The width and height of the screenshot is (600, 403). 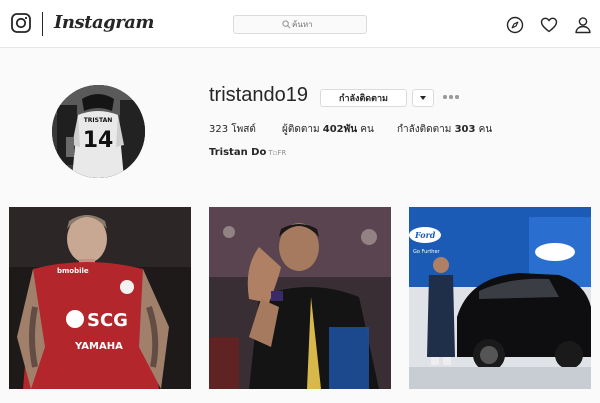 What do you see at coordinates (21, 23) in the screenshot?
I see `instagram-camera-icon` at bounding box center [21, 23].